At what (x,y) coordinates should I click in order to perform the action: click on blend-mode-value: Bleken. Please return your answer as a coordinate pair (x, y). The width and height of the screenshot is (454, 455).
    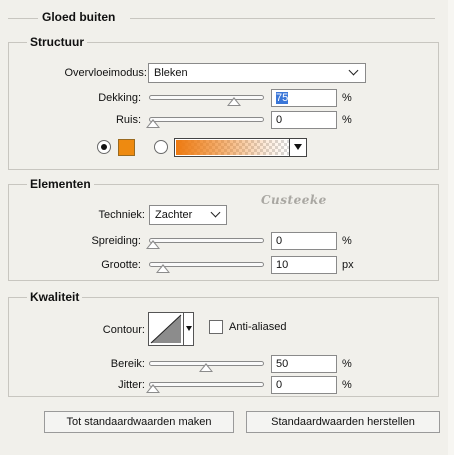
    Looking at the image, I should click on (171, 73).